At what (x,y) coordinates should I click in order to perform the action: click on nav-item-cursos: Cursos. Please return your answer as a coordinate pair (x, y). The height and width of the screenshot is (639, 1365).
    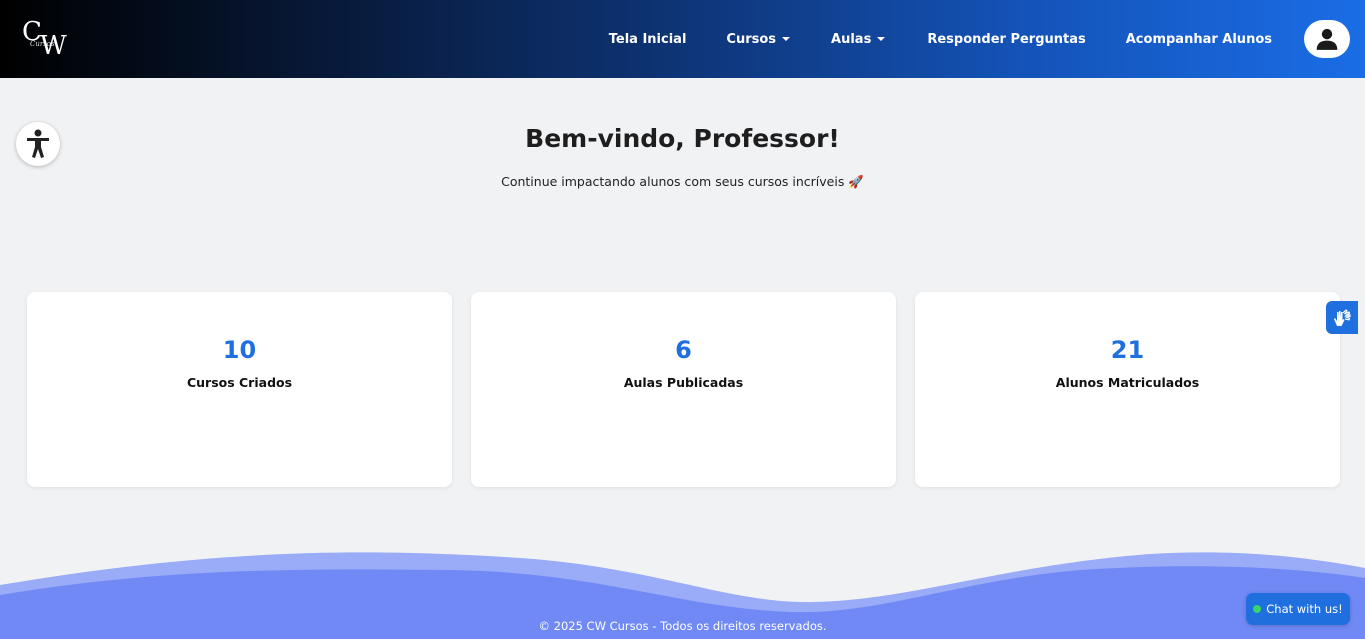
    Looking at the image, I should click on (758, 39).